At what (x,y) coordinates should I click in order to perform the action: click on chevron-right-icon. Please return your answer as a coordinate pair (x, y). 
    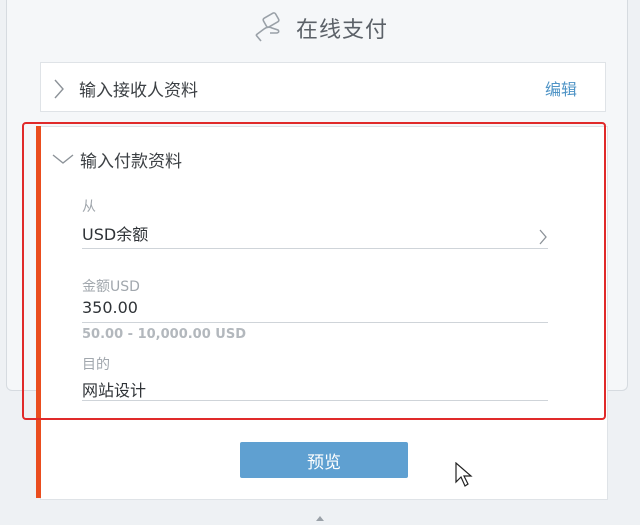
    Looking at the image, I should click on (59, 91).